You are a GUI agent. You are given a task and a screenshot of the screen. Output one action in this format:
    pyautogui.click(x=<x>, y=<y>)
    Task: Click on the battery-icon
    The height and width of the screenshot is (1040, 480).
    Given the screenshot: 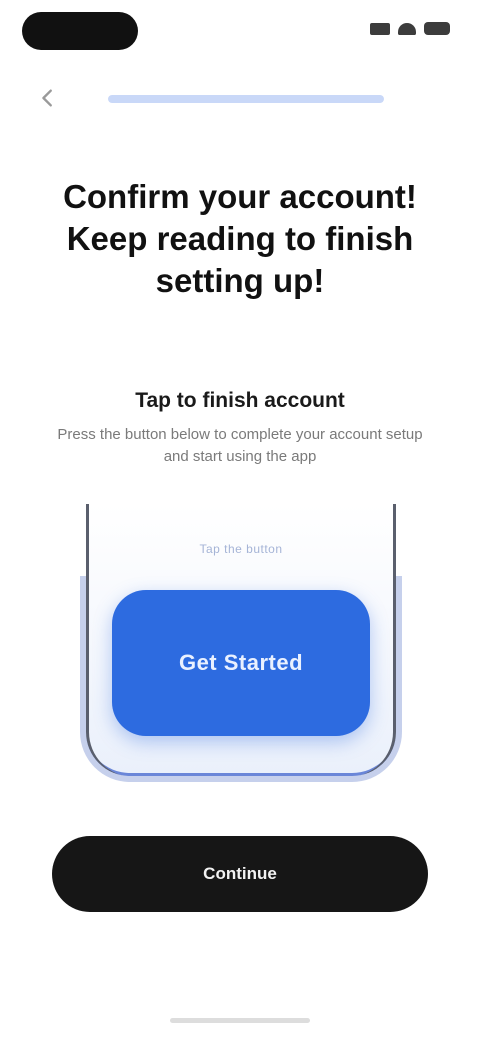 What is the action you would take?
    pyautogui.click(x=437, y=28)
    